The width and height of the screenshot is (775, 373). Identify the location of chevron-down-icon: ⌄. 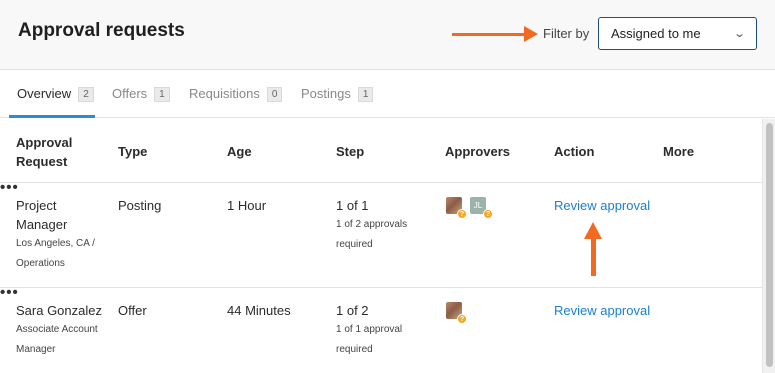
(739, 34).